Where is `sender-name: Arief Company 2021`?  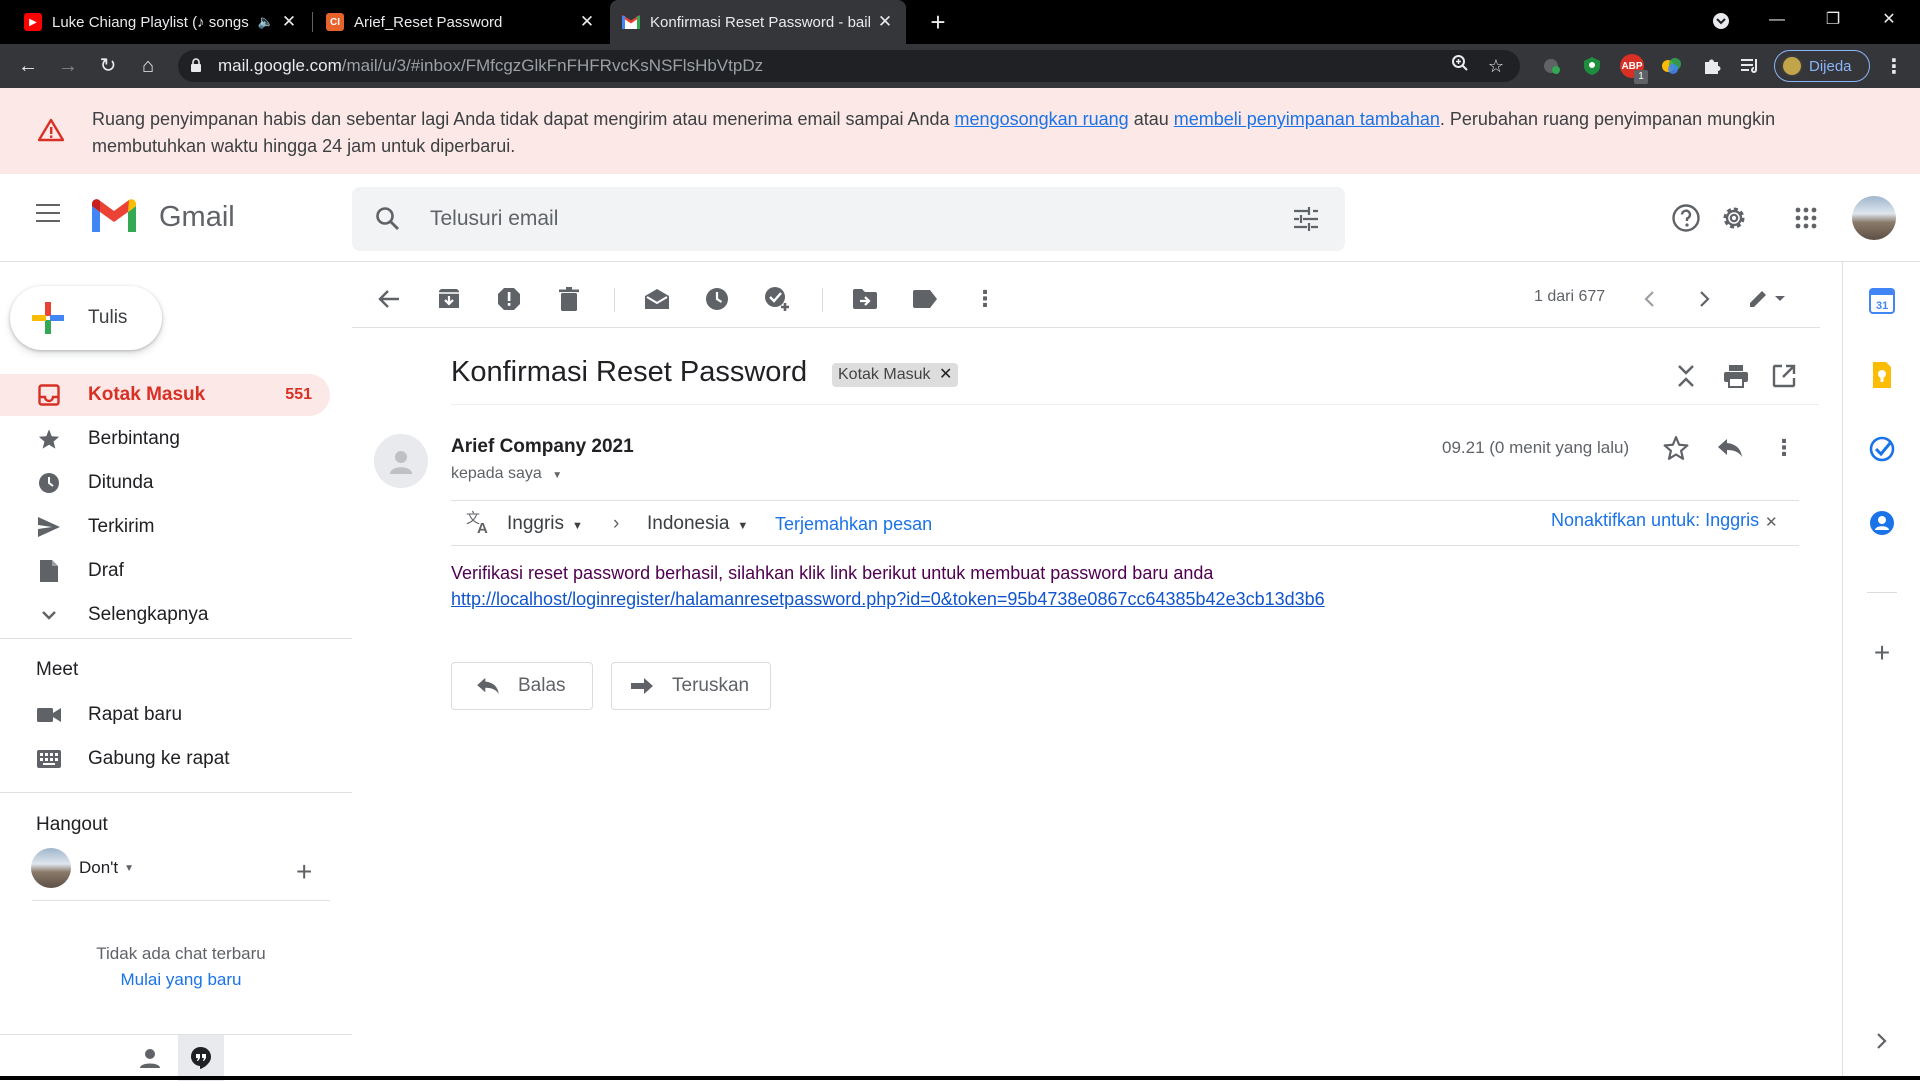
sender-name: Arief Company 2021 is located at coordinates (542, 447).